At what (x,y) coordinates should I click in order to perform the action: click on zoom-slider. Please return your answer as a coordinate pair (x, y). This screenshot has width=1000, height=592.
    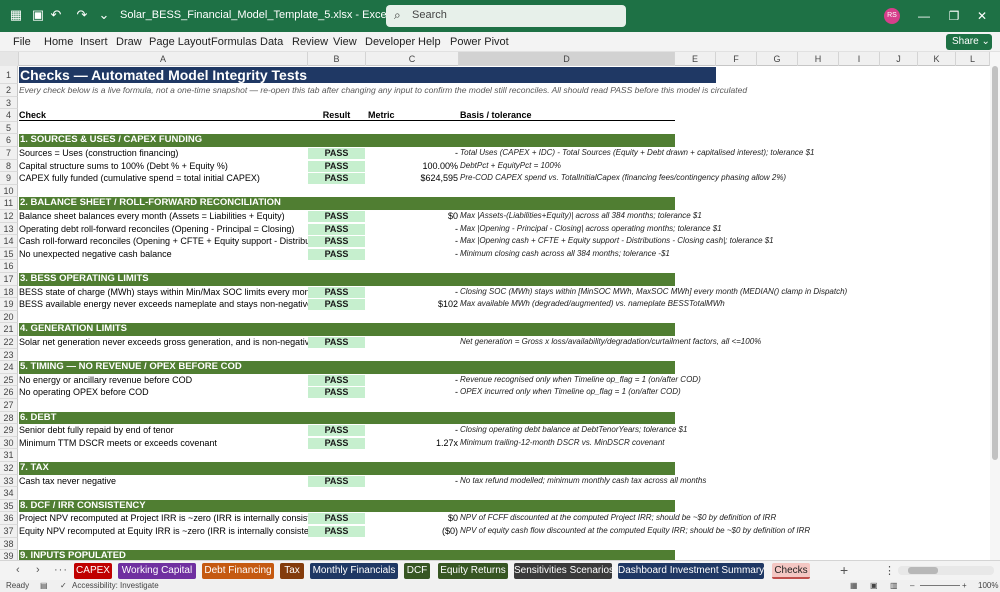
    Looking at the image, I should click on (940, 585).